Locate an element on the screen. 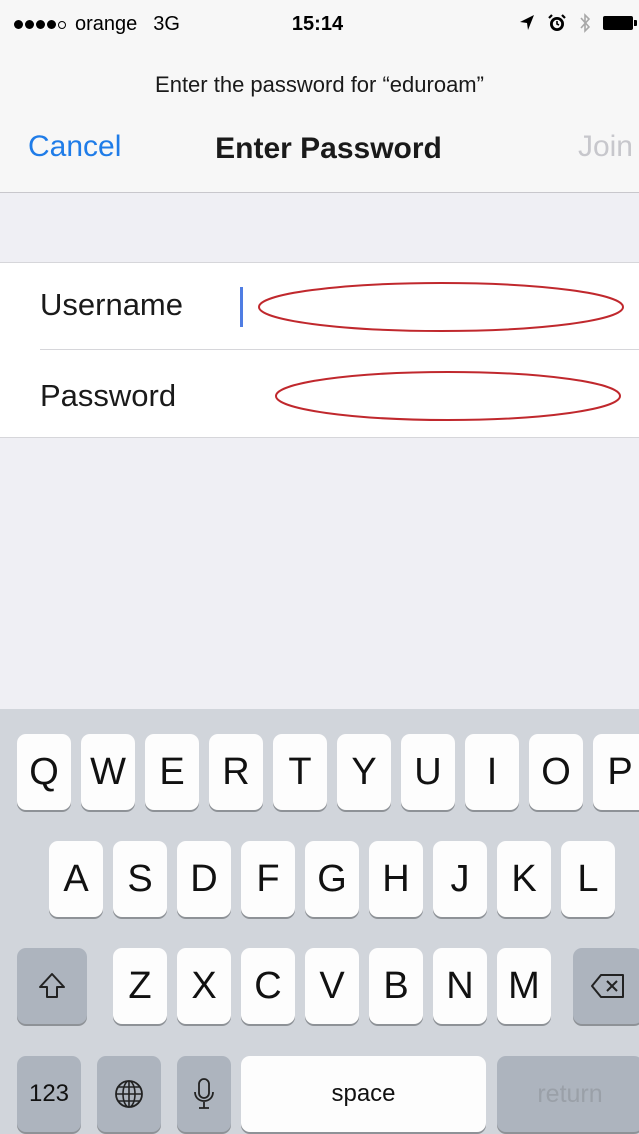 Image resolution: width=639 pixels, height=1134 pixels. password-row: Password is located at coordinates (319, 393).